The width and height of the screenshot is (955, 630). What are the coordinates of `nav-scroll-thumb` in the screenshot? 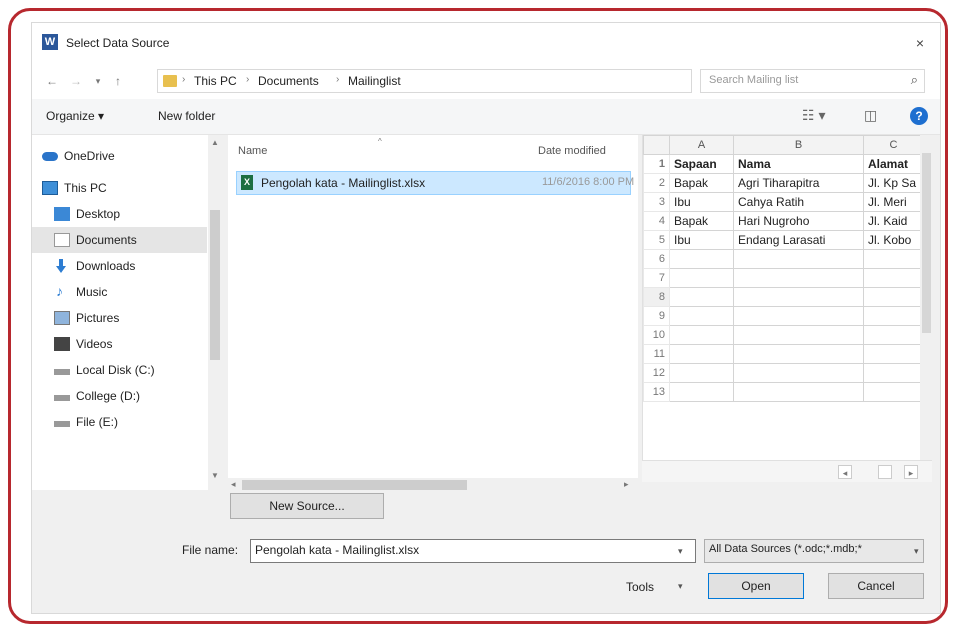 It's located at (215, 285).